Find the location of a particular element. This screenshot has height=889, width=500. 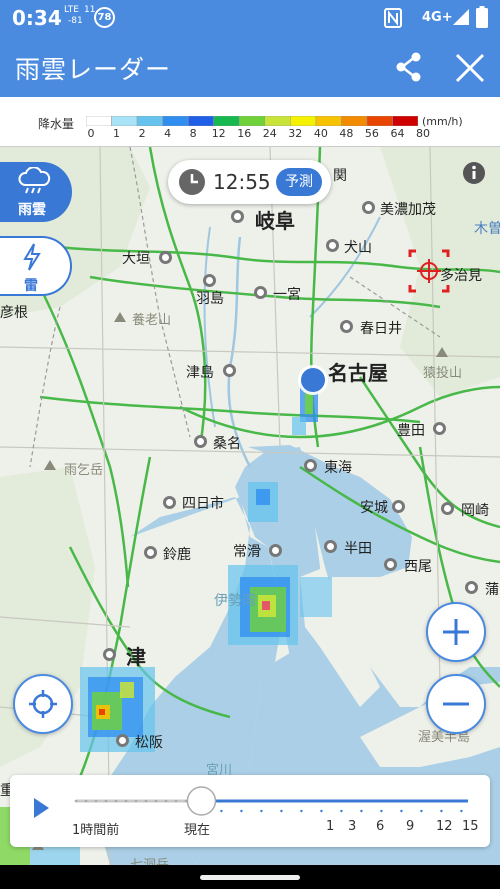

clock-icon is located at coordinates (192, 184).